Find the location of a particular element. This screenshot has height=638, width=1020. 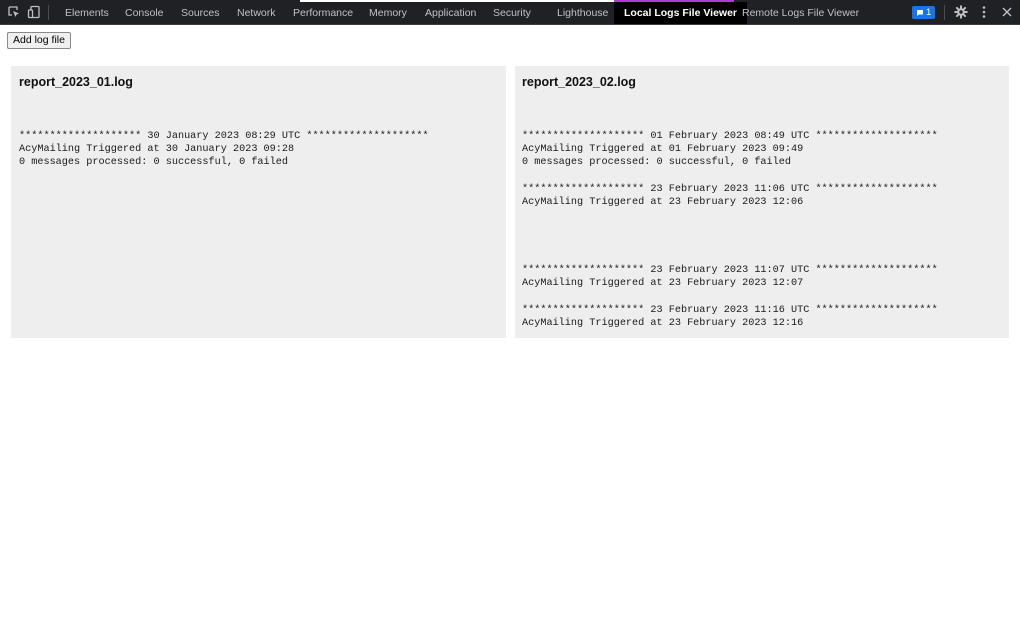

tab-security: Security is located at coordinates (512, 13).